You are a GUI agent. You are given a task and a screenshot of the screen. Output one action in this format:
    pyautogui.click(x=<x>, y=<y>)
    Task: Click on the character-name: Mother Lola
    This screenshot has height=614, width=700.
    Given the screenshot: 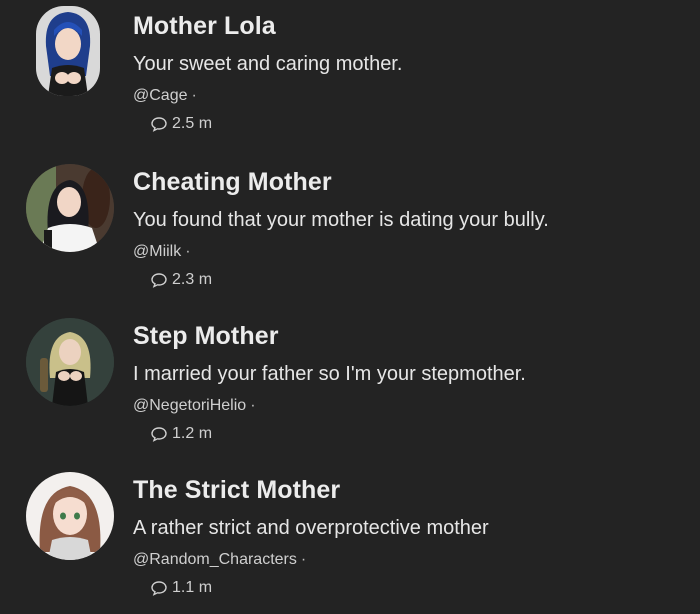 What is the action you would take?
    pyautogui.click(x=204, y=26)
    